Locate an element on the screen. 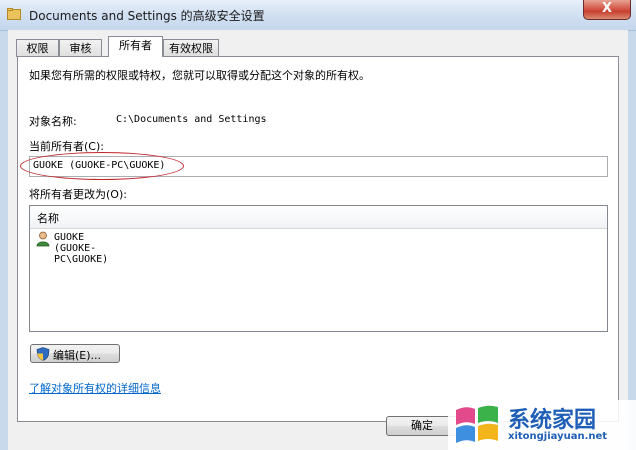 The width and height of the screenshot is (636, 450). watermark-logo: 系统家园 xitongjiayuan.net is located at coordinates (542, 425).